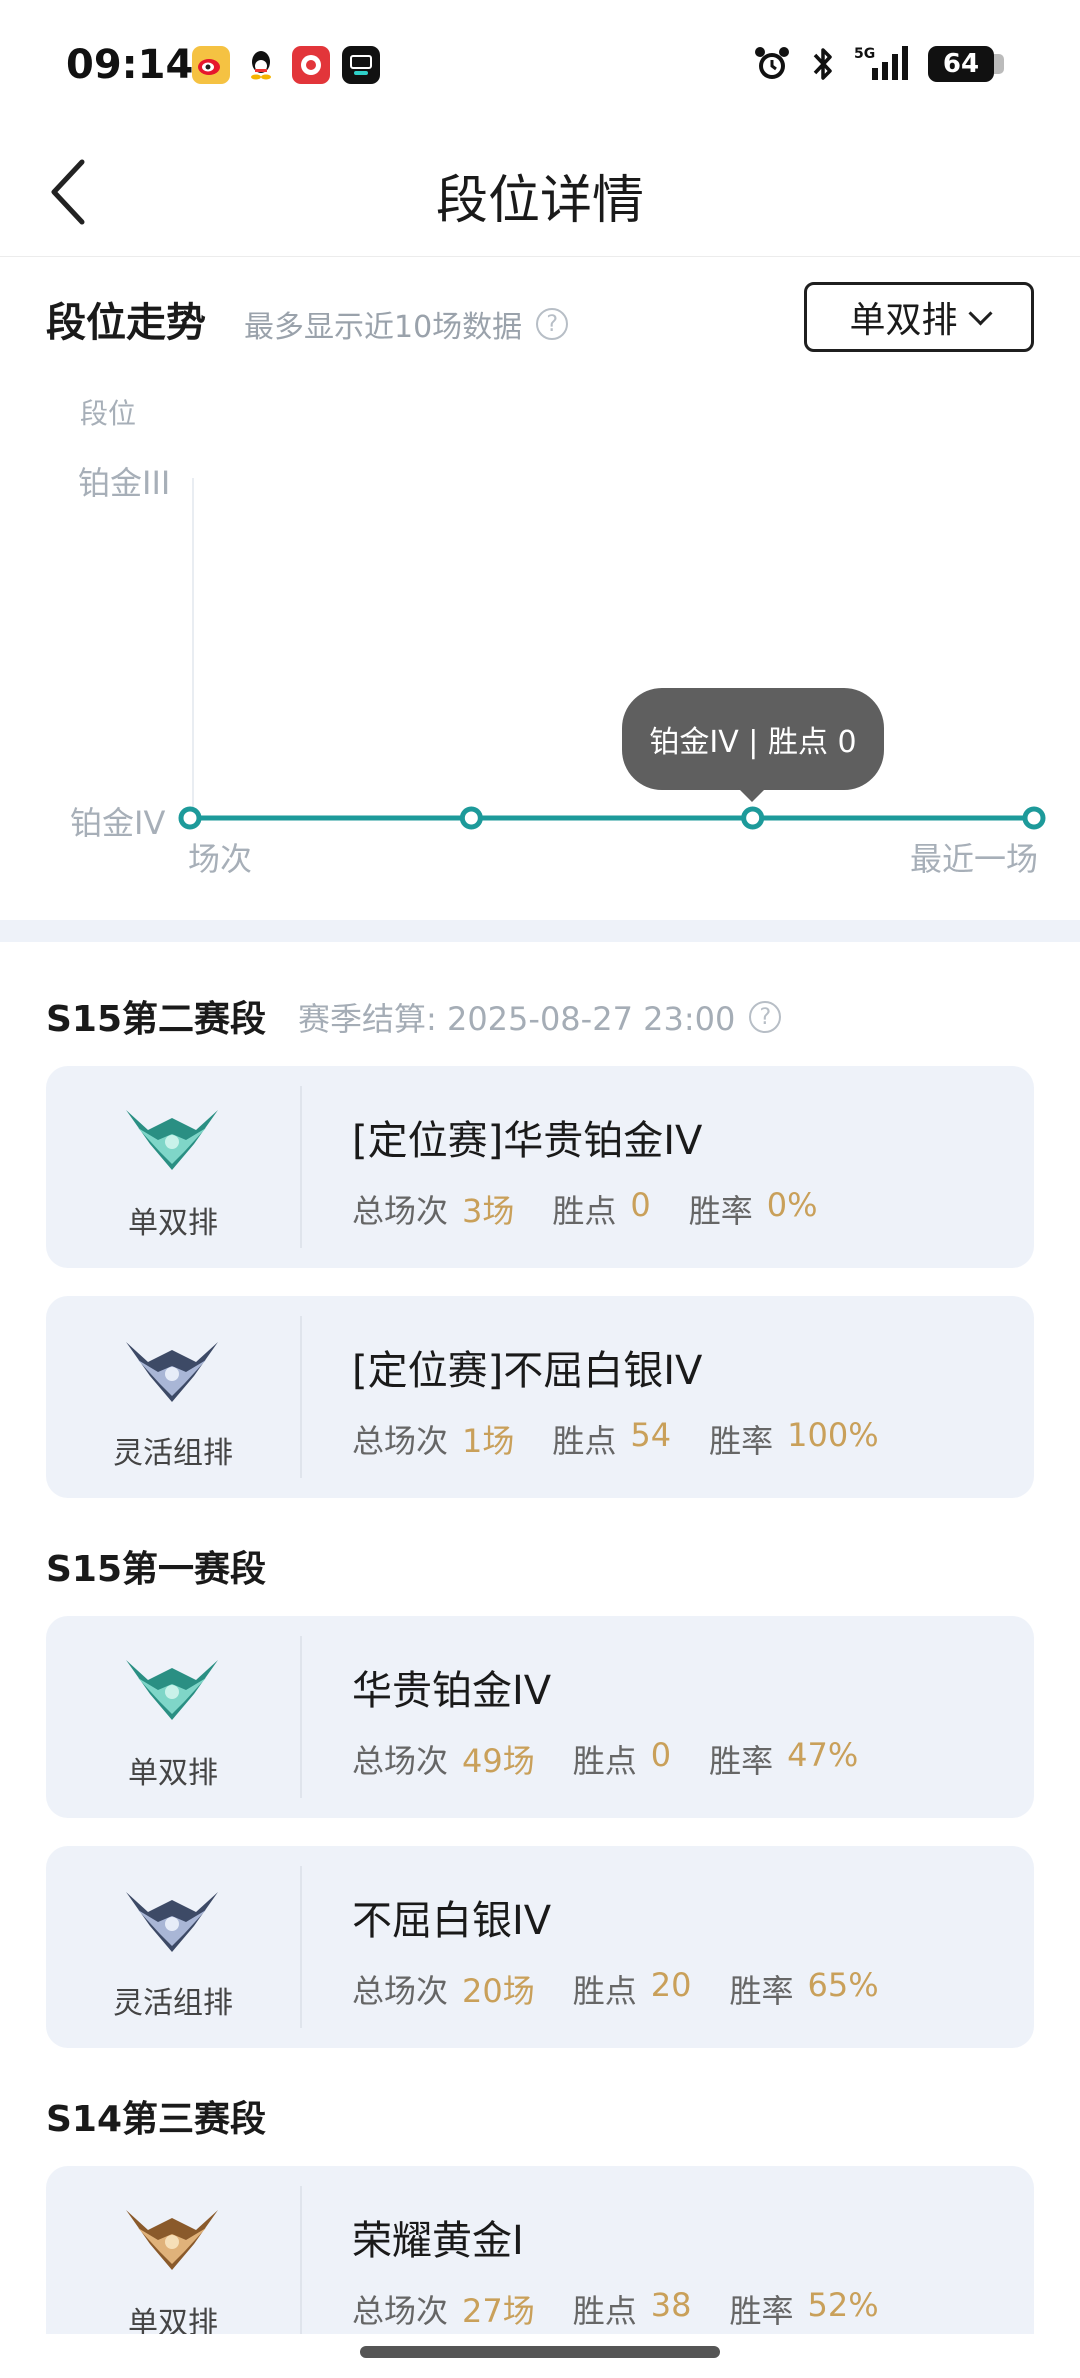 The height and width of the screenshot is (2378, 1080). What do you see at coordinates (671, 2305) in the screenshot?
I see `points-value: 38` at bounding box center [671, 2305].